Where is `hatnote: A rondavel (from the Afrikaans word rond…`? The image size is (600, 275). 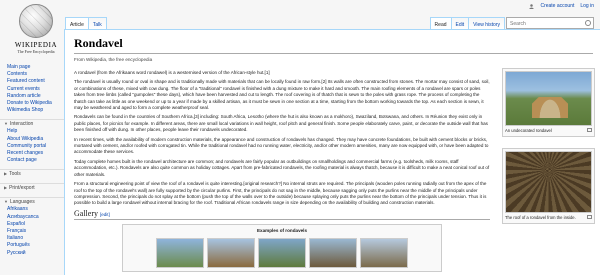
hatnote: A rondavel (from the Afrikaans word rond… is located at coordinates (172, 72).